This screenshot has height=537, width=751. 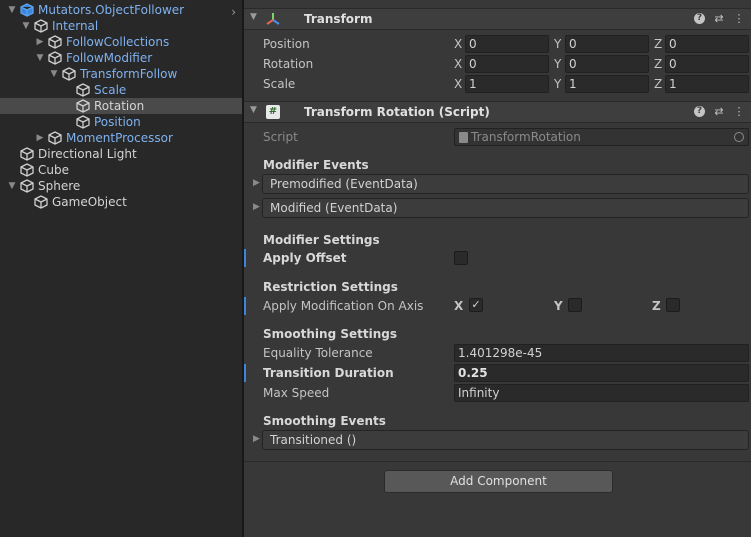 I want to click on script-component-header: ▼ # Transform Rotation (Script) ? ⇄ ⋮, so click(x=497, y=112).